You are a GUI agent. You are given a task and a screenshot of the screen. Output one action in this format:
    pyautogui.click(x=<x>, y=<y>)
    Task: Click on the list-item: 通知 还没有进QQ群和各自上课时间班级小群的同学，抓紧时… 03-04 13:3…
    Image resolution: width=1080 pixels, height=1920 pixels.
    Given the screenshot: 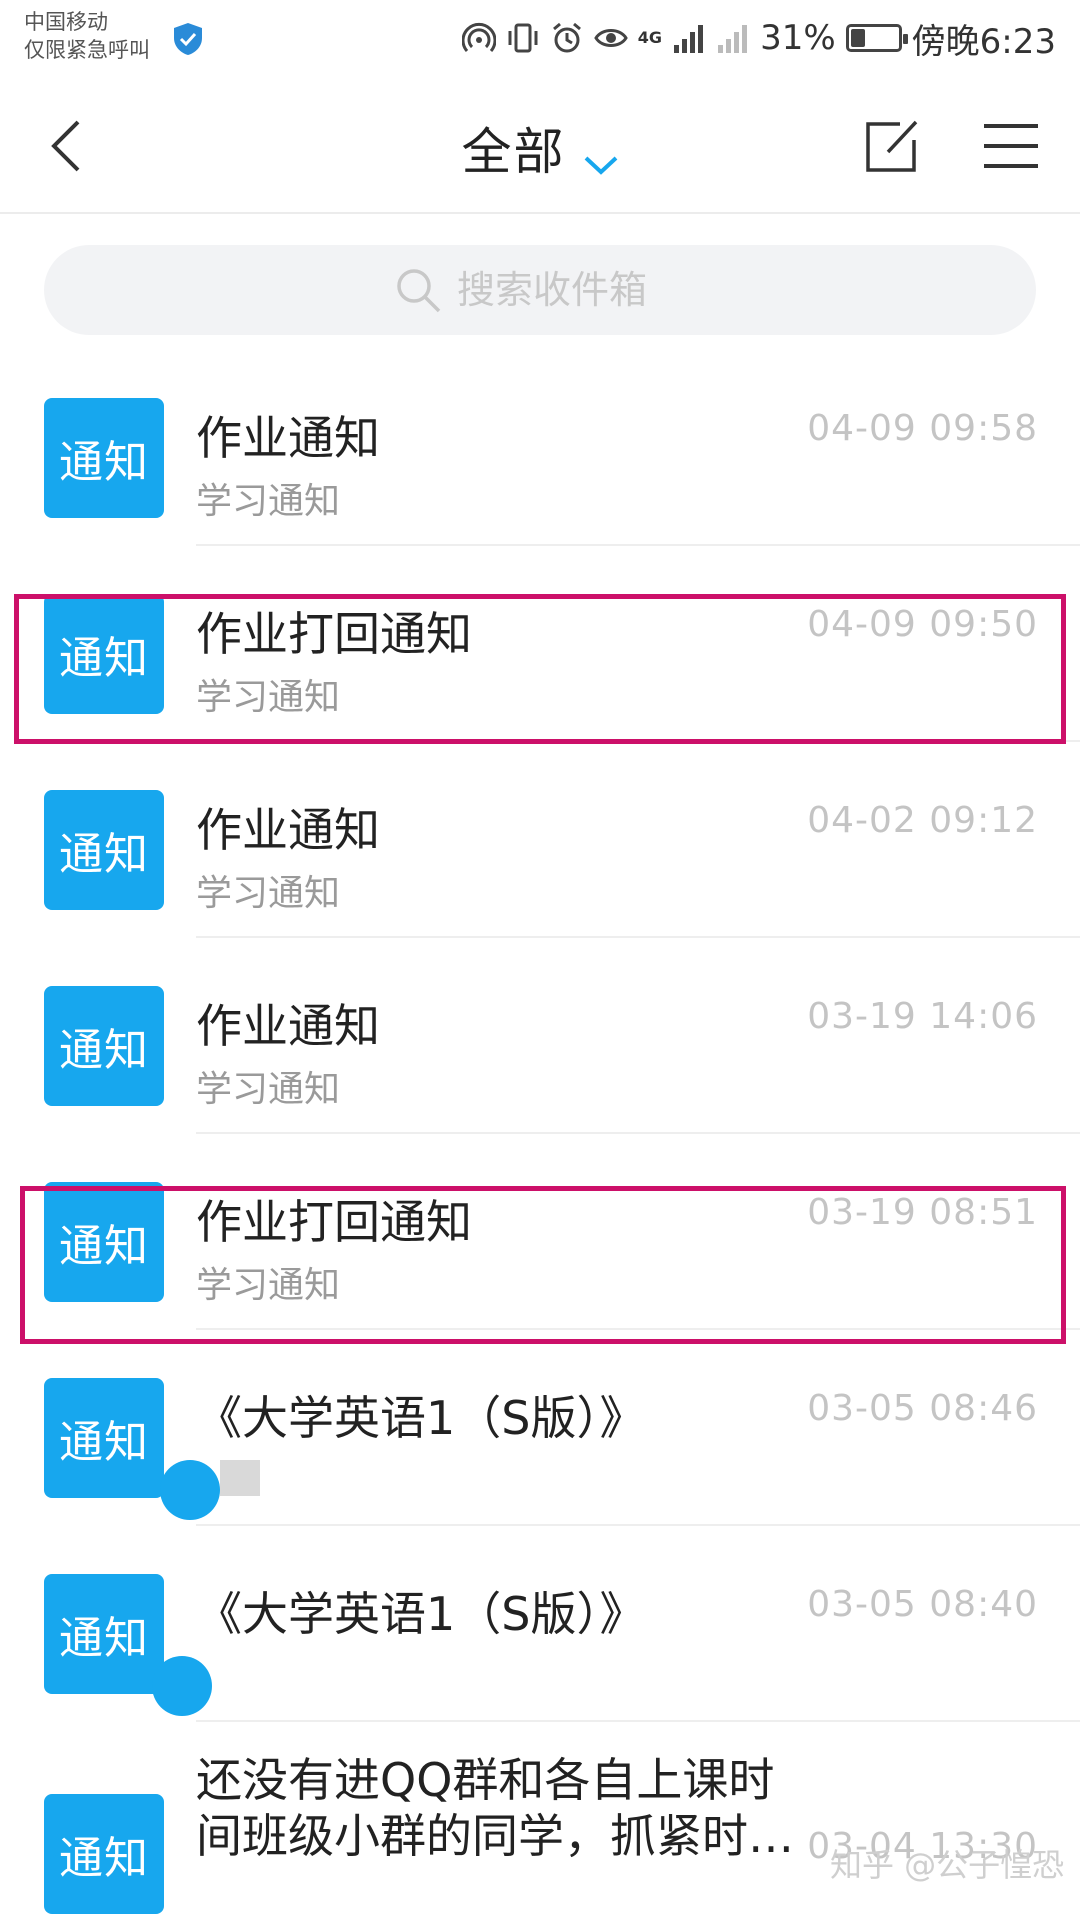 What is the action you would take?
    pyautogui.click(x=540, y=1821)
    